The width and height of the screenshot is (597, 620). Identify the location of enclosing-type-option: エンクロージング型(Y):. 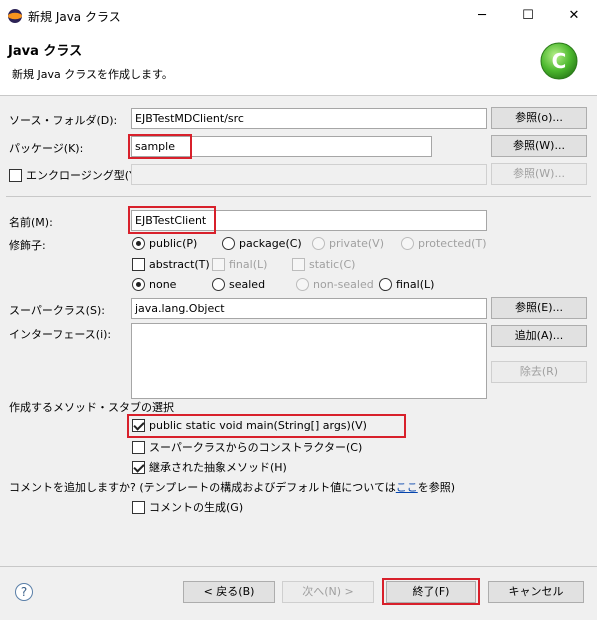
(76, 175).